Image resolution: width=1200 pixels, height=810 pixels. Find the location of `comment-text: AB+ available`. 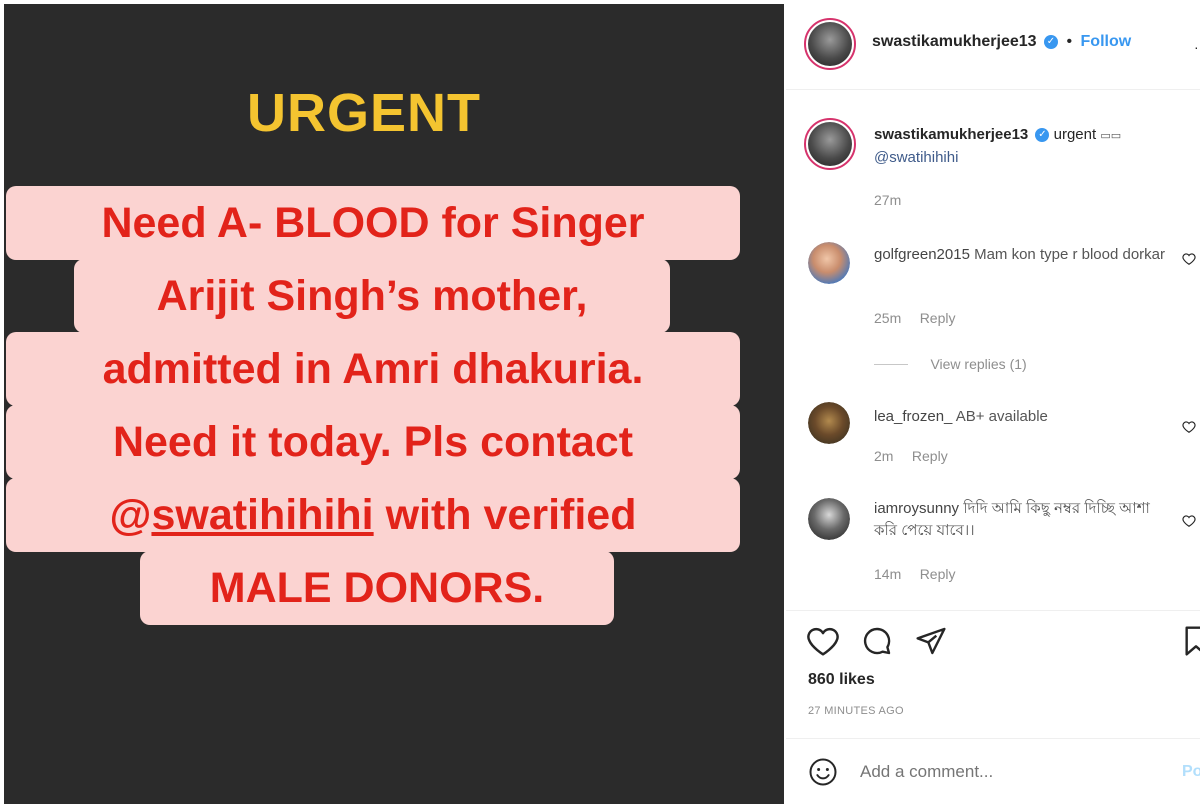

comment-text: AB+ available is located at coordinates (1001, 416).